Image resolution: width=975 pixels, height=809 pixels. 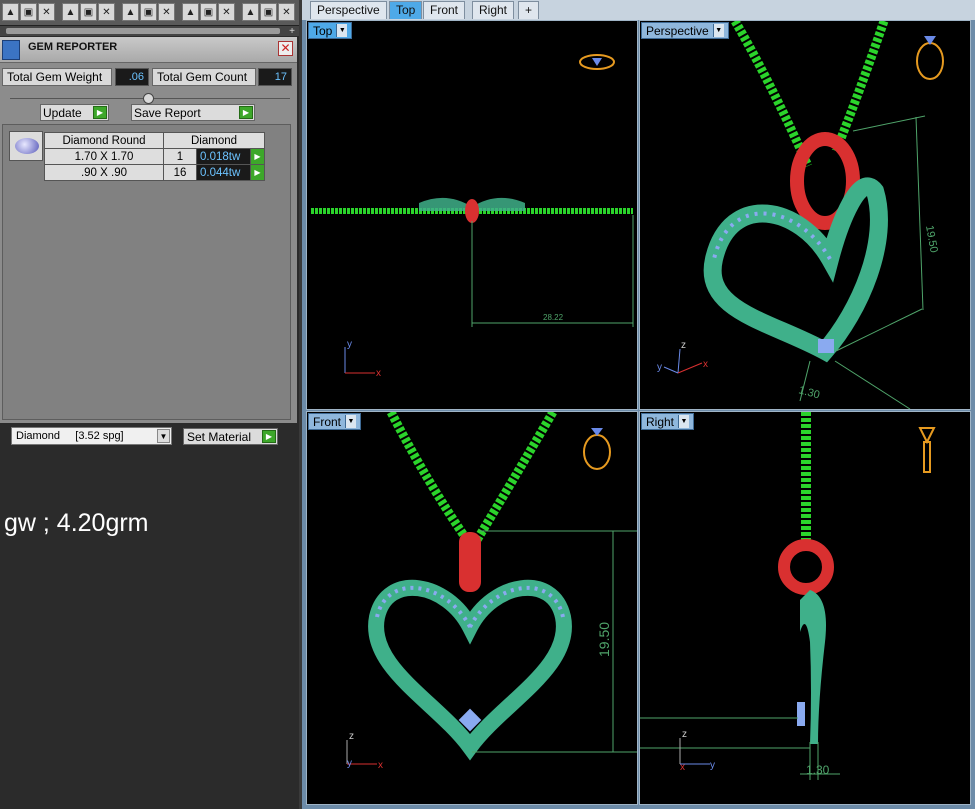 I want to click on column-header-material: Diamond, so click(x=214, y=140).